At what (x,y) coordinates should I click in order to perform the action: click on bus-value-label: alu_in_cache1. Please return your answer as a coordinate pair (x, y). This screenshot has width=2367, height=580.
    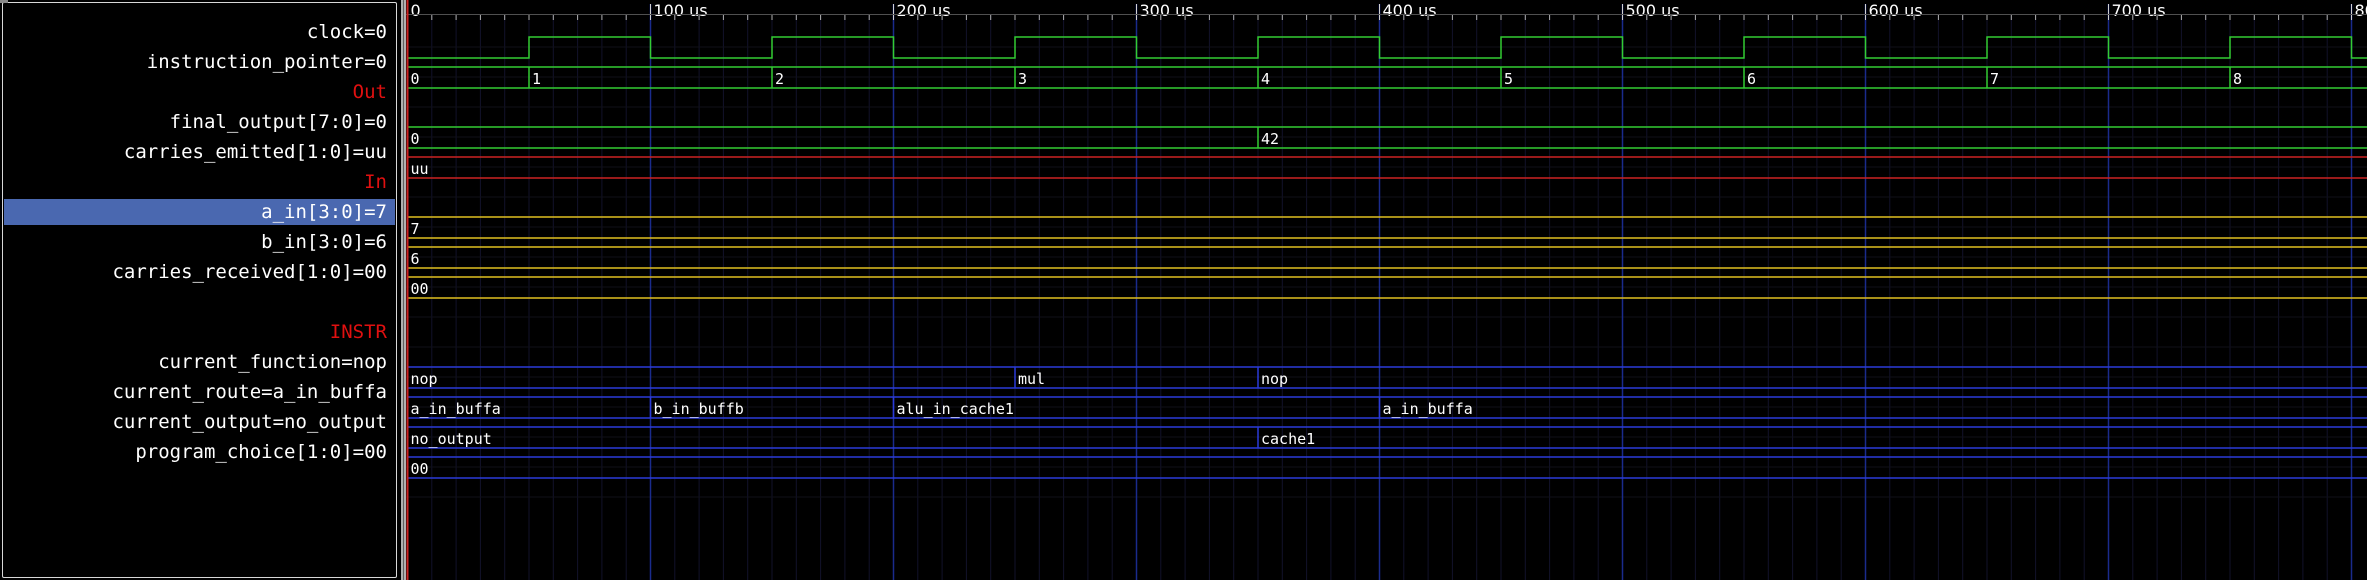
    Looking at the image, I should click on (955, 409).